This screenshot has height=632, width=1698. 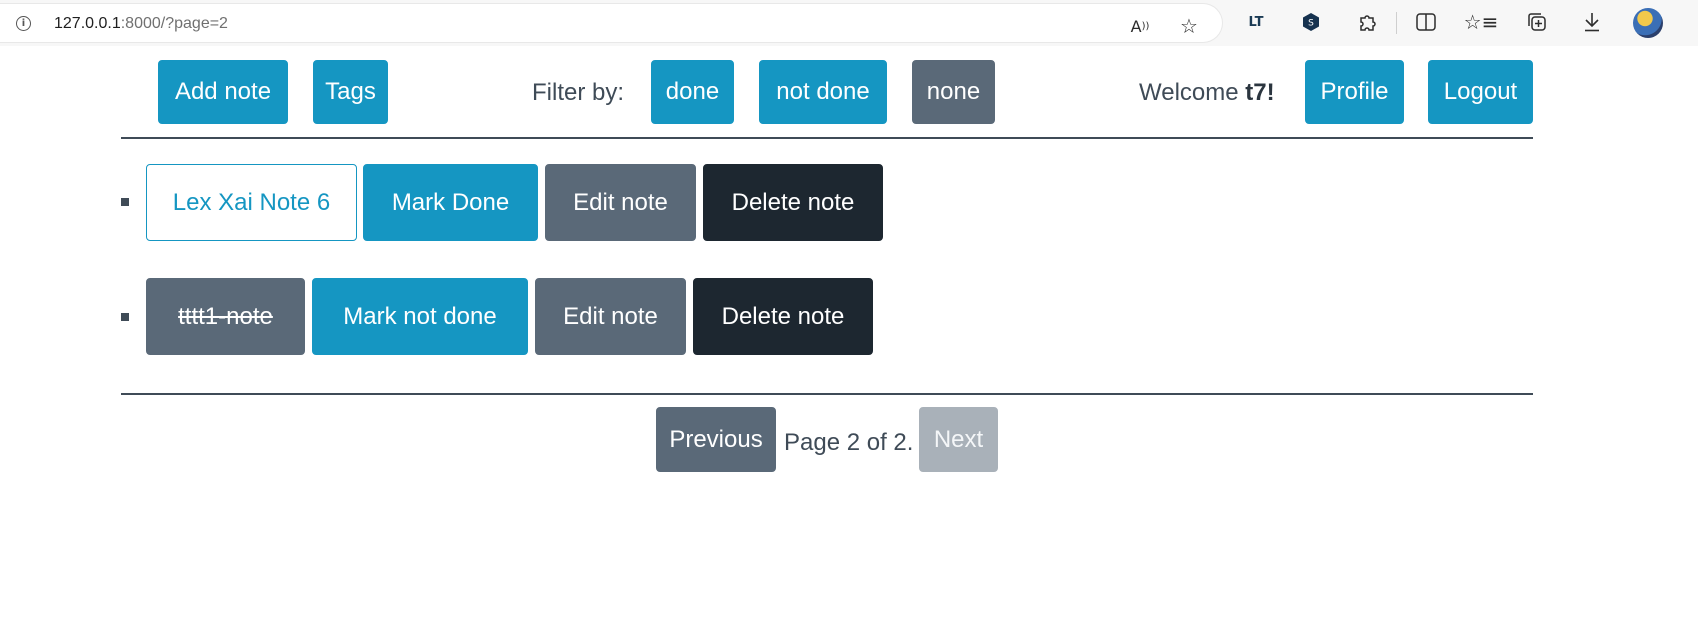 What do you see at coordinates (87, 23) in the screenshot?
I see `url-host: 127.0.0.1` at bounding box center [87, 23].